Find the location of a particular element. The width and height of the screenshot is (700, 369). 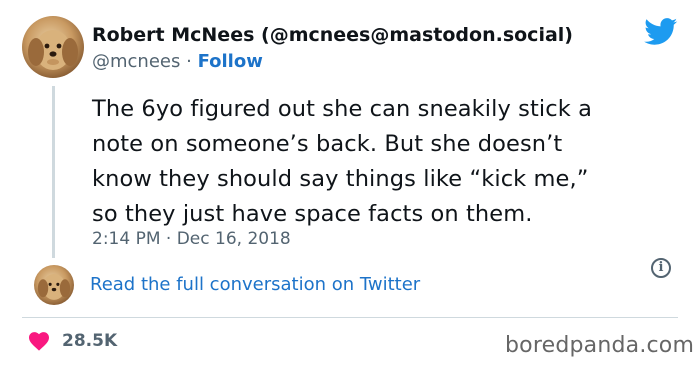

like-count: 28.5K is located at coordinates (90, 341).